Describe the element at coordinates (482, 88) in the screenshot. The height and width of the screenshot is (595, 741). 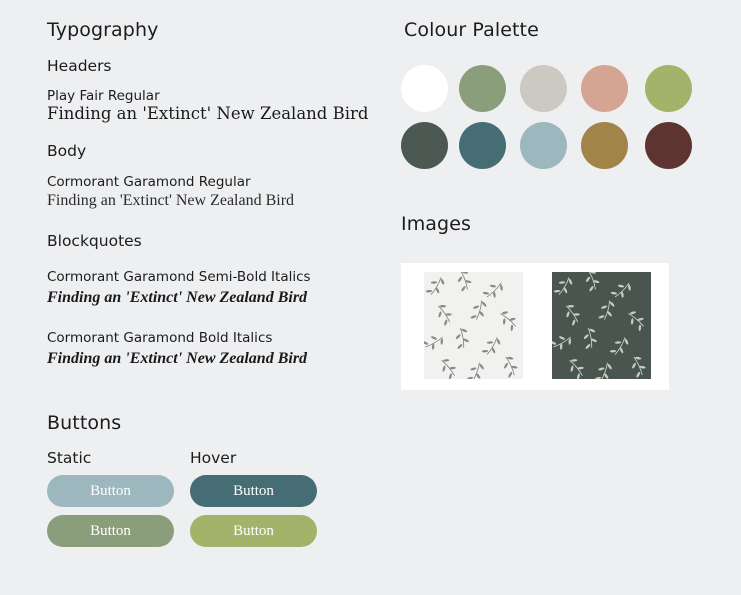
I see `swatch-sage` at that location.